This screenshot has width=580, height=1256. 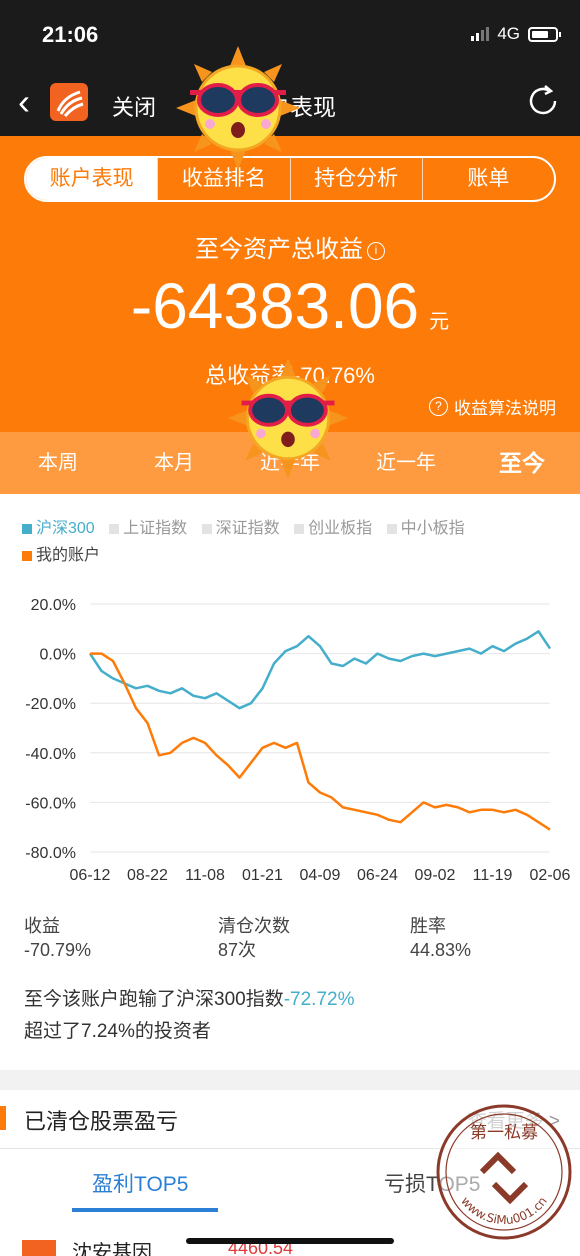 I want to click on stock-name: 沈安基因, so click(x=112, y=1249).